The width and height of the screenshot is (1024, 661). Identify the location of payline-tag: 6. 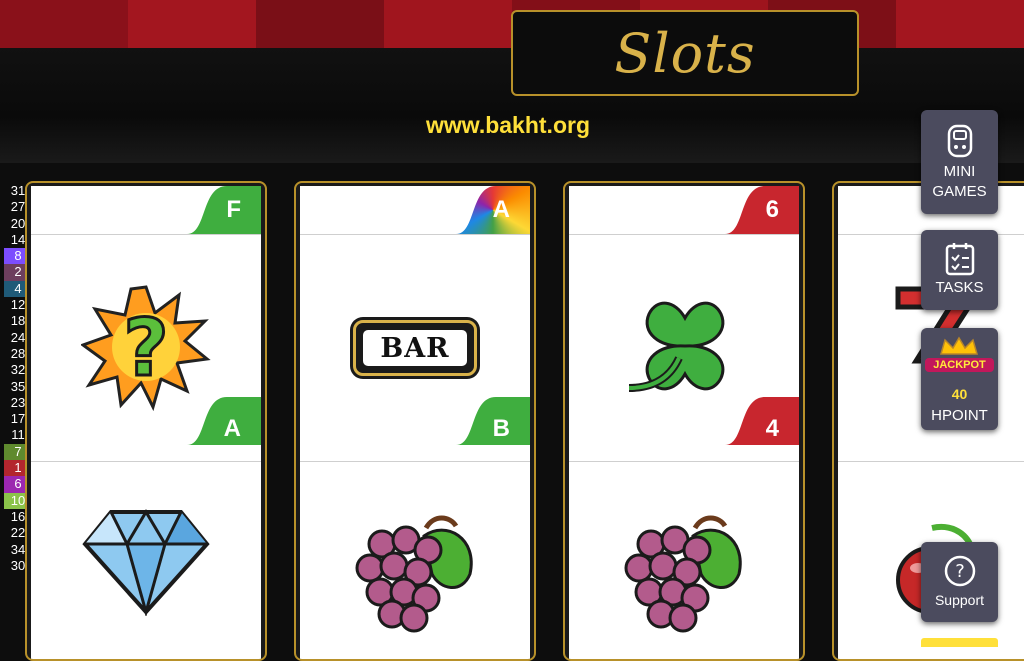
(762, 210).